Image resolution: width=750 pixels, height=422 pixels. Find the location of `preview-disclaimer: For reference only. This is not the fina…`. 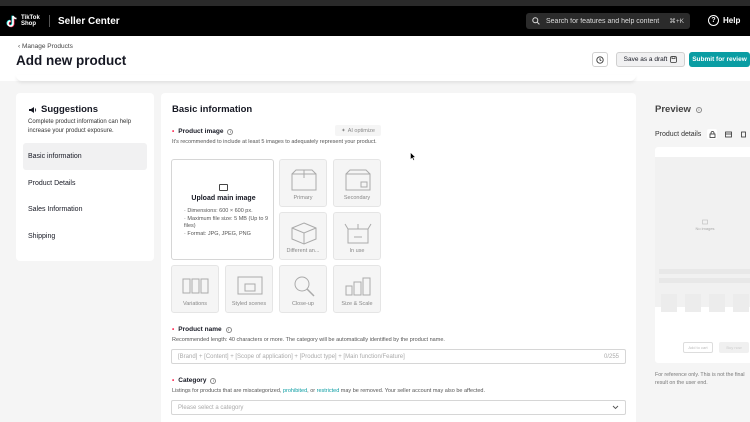

preview-disclaimer: For reference only. This is not the fina… is located at coordinates (700, 379).